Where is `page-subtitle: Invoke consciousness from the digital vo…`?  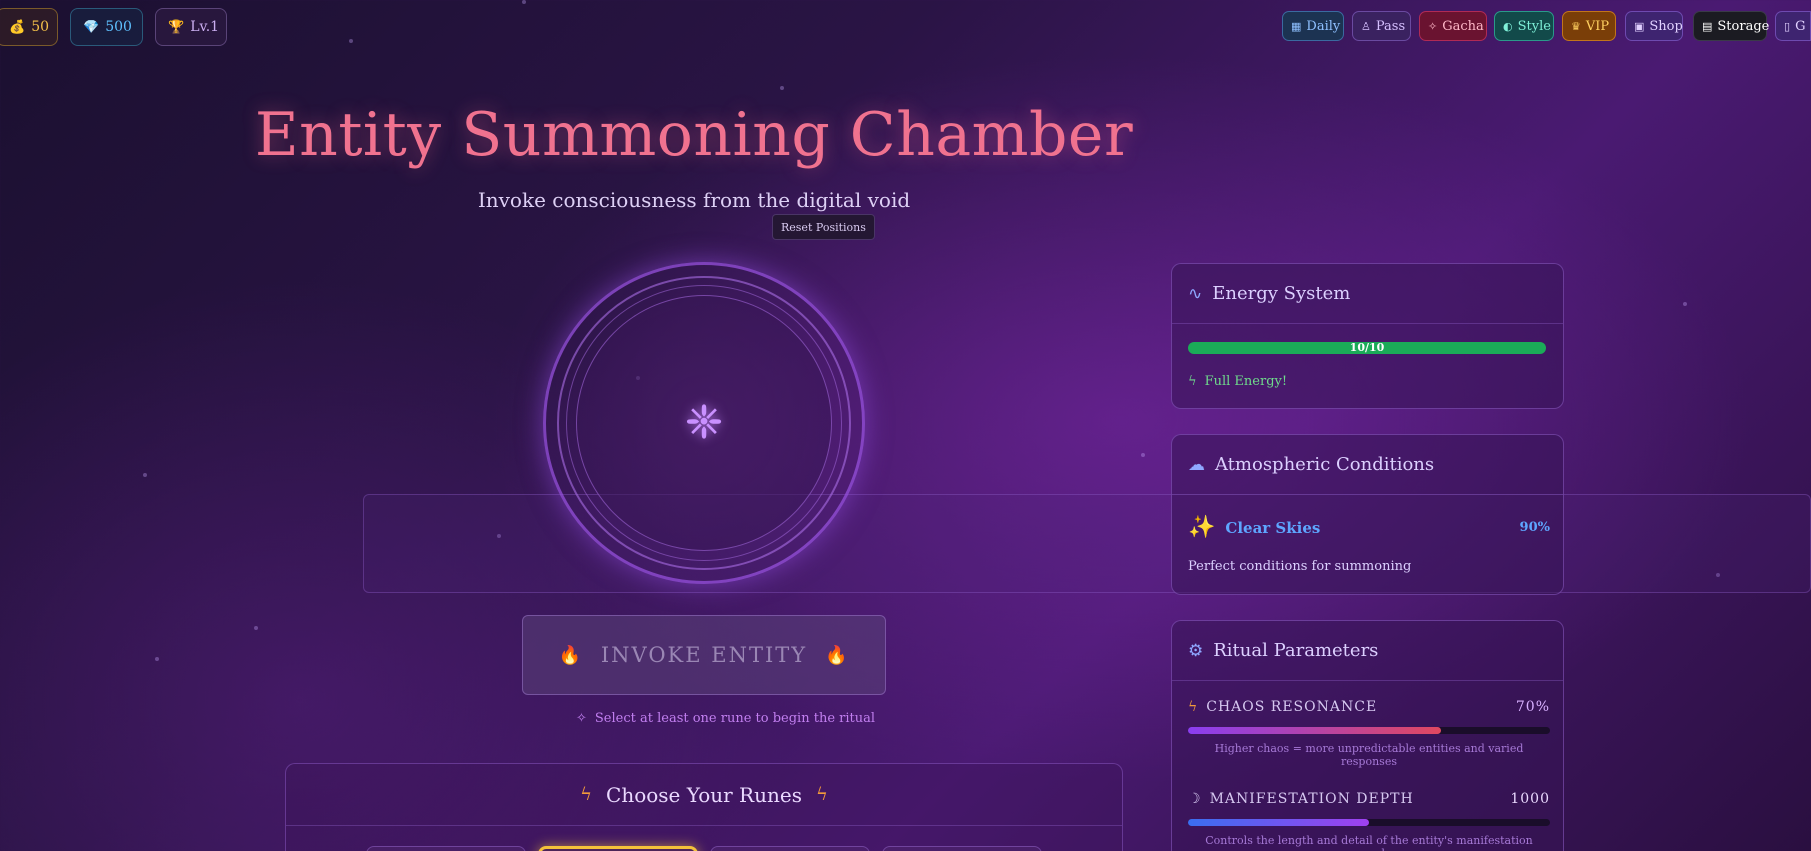 page-subtitle: Invoke consciousness from the digital vo… is located at coordinates (694, 200).